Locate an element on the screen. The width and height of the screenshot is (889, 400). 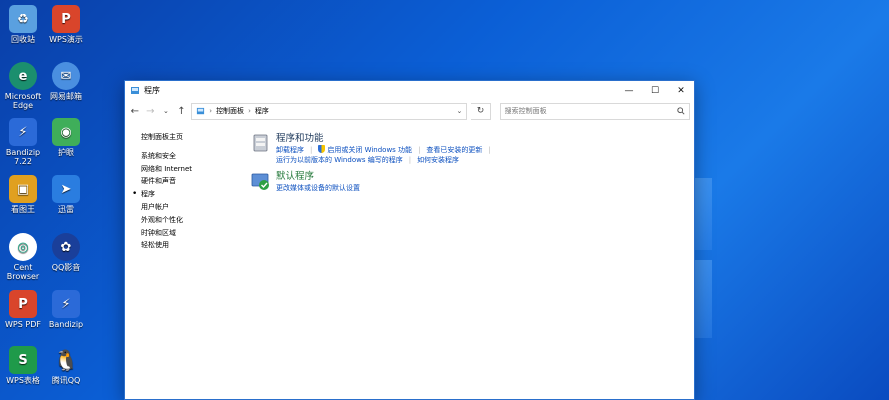
qq-player-icon: ✿ is located at coordinates (66, 247).